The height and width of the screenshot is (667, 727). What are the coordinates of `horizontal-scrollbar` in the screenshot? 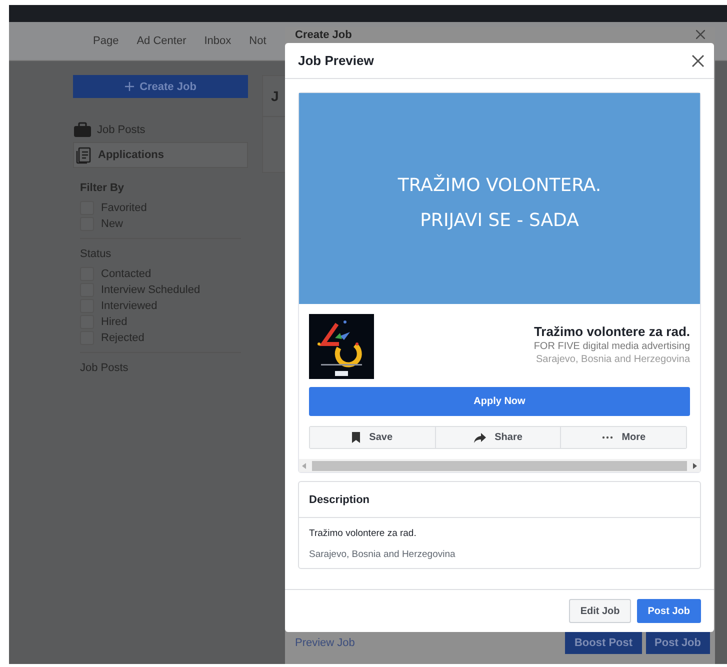 It's located at (499, 465).